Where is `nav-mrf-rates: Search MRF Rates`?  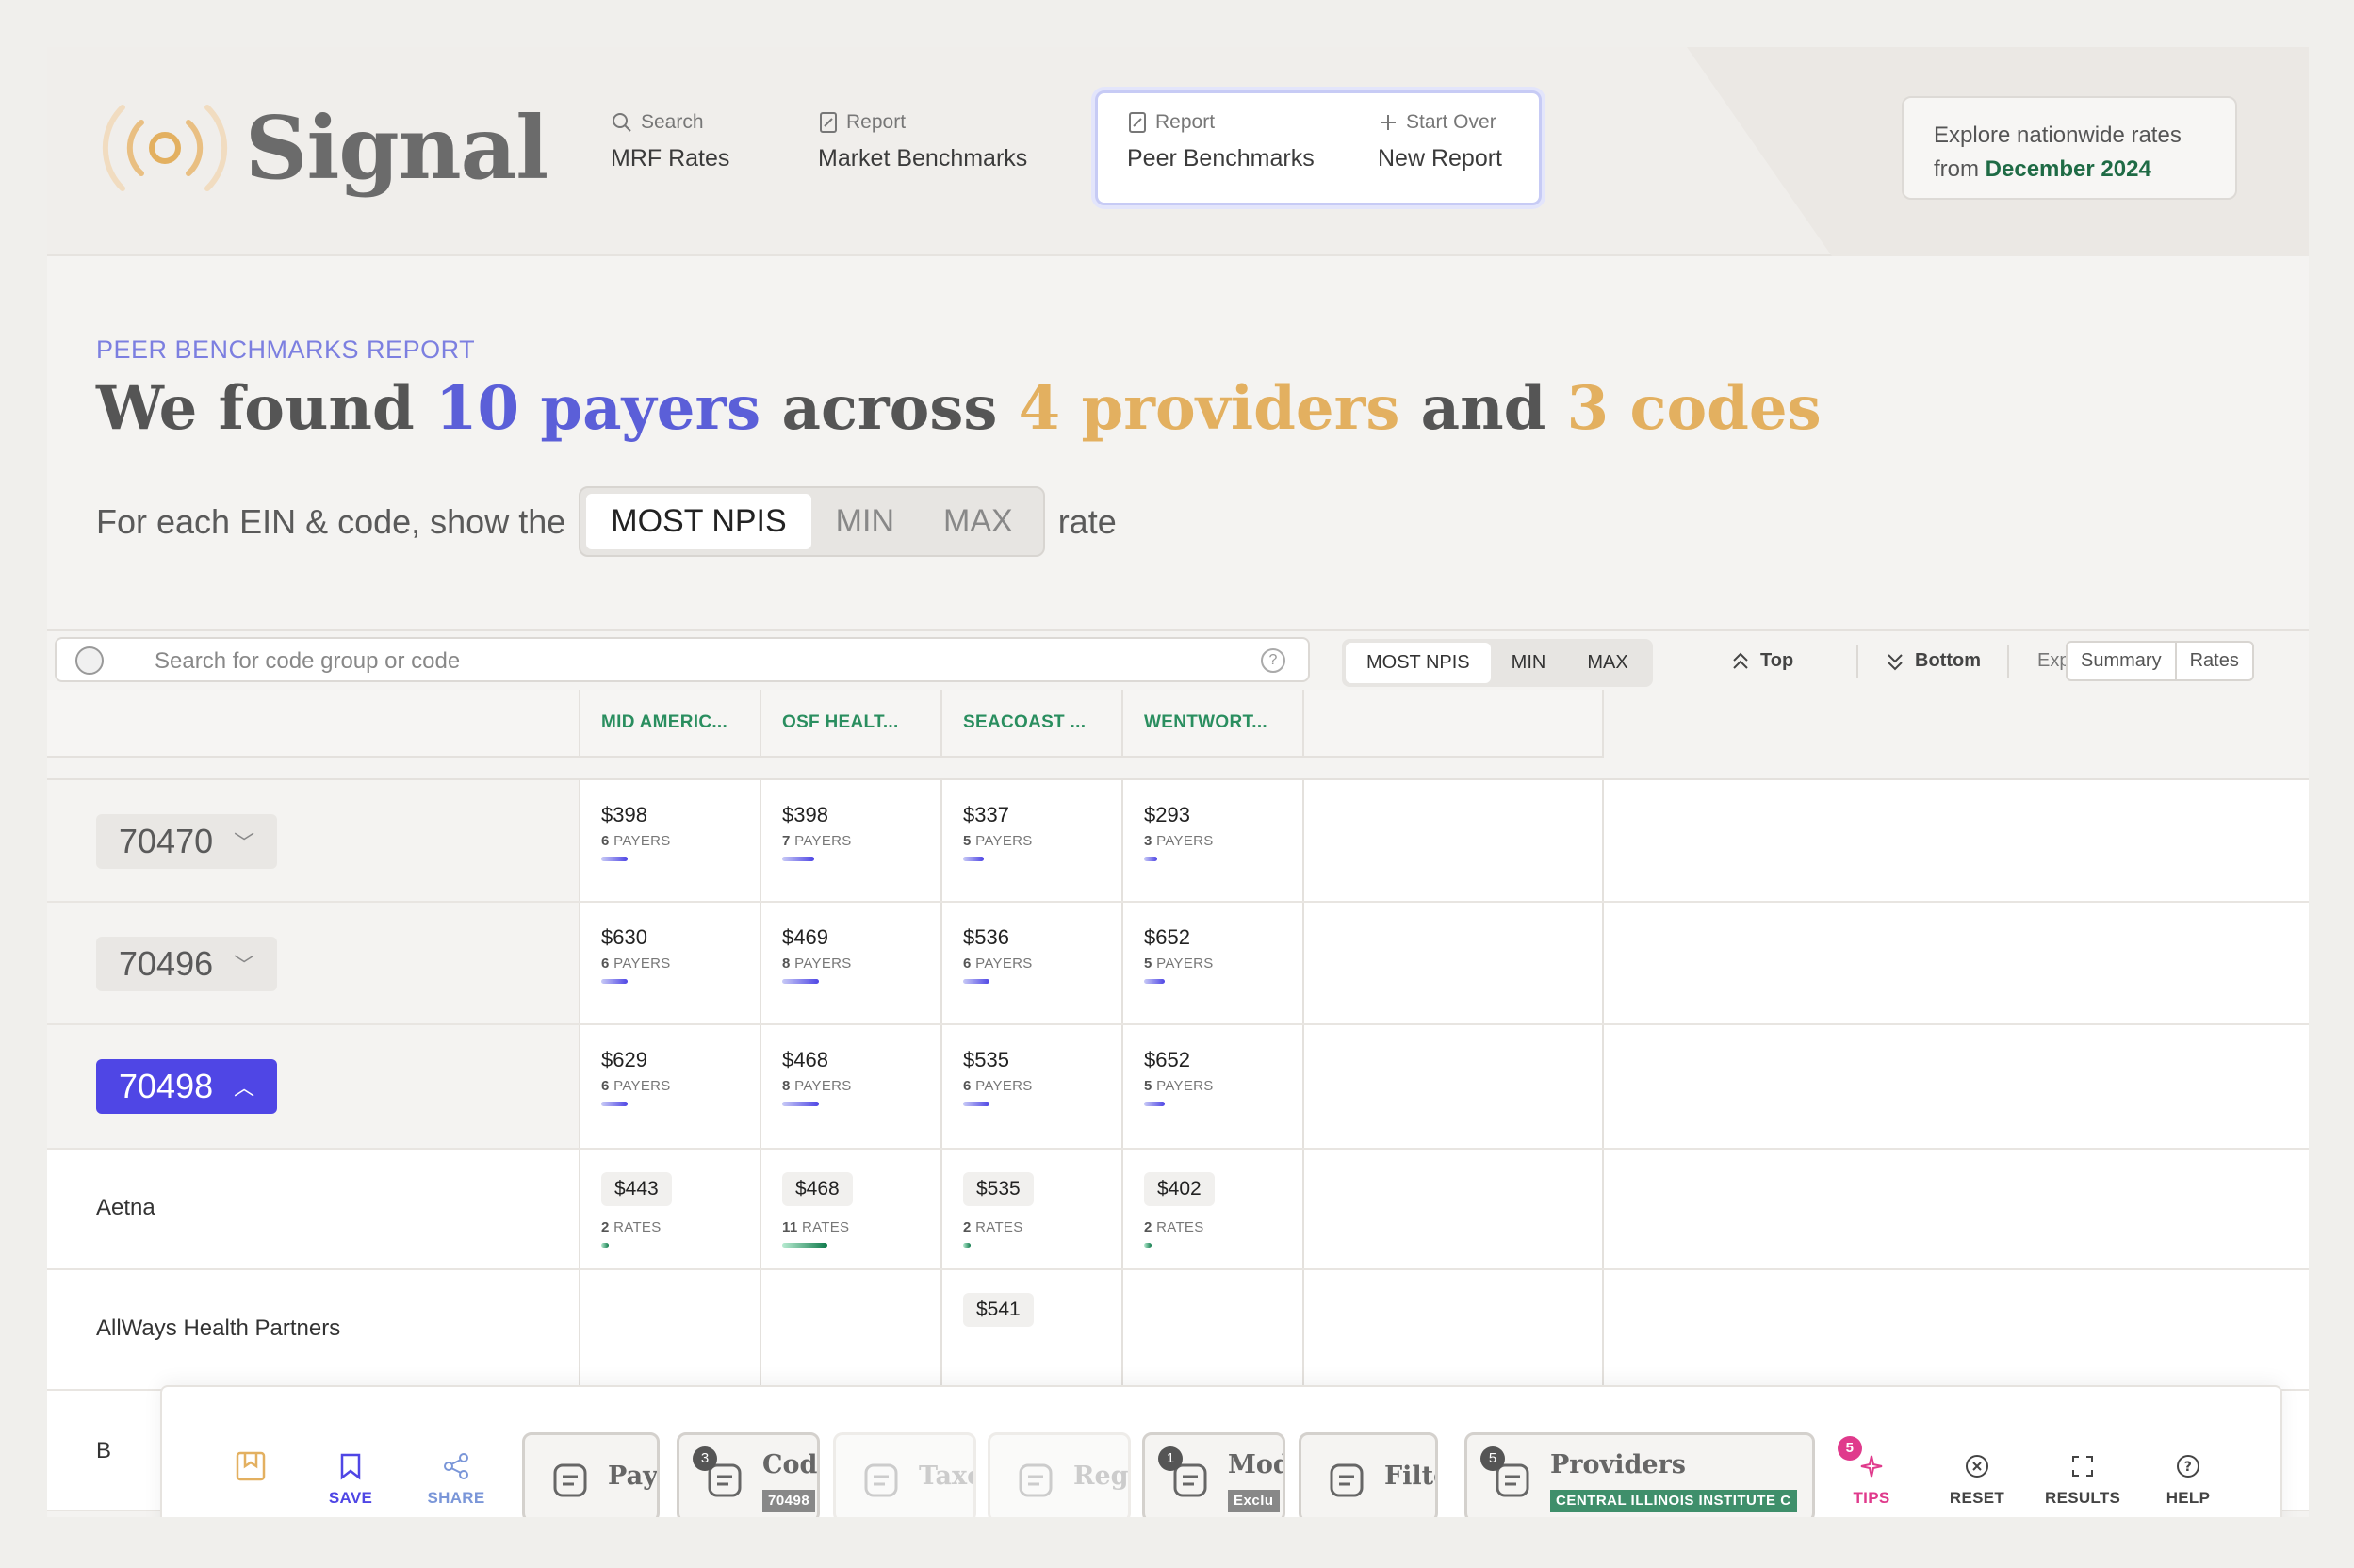 nav-mrf-rates: Search MRF Rates is located at coordinates (670, 142).